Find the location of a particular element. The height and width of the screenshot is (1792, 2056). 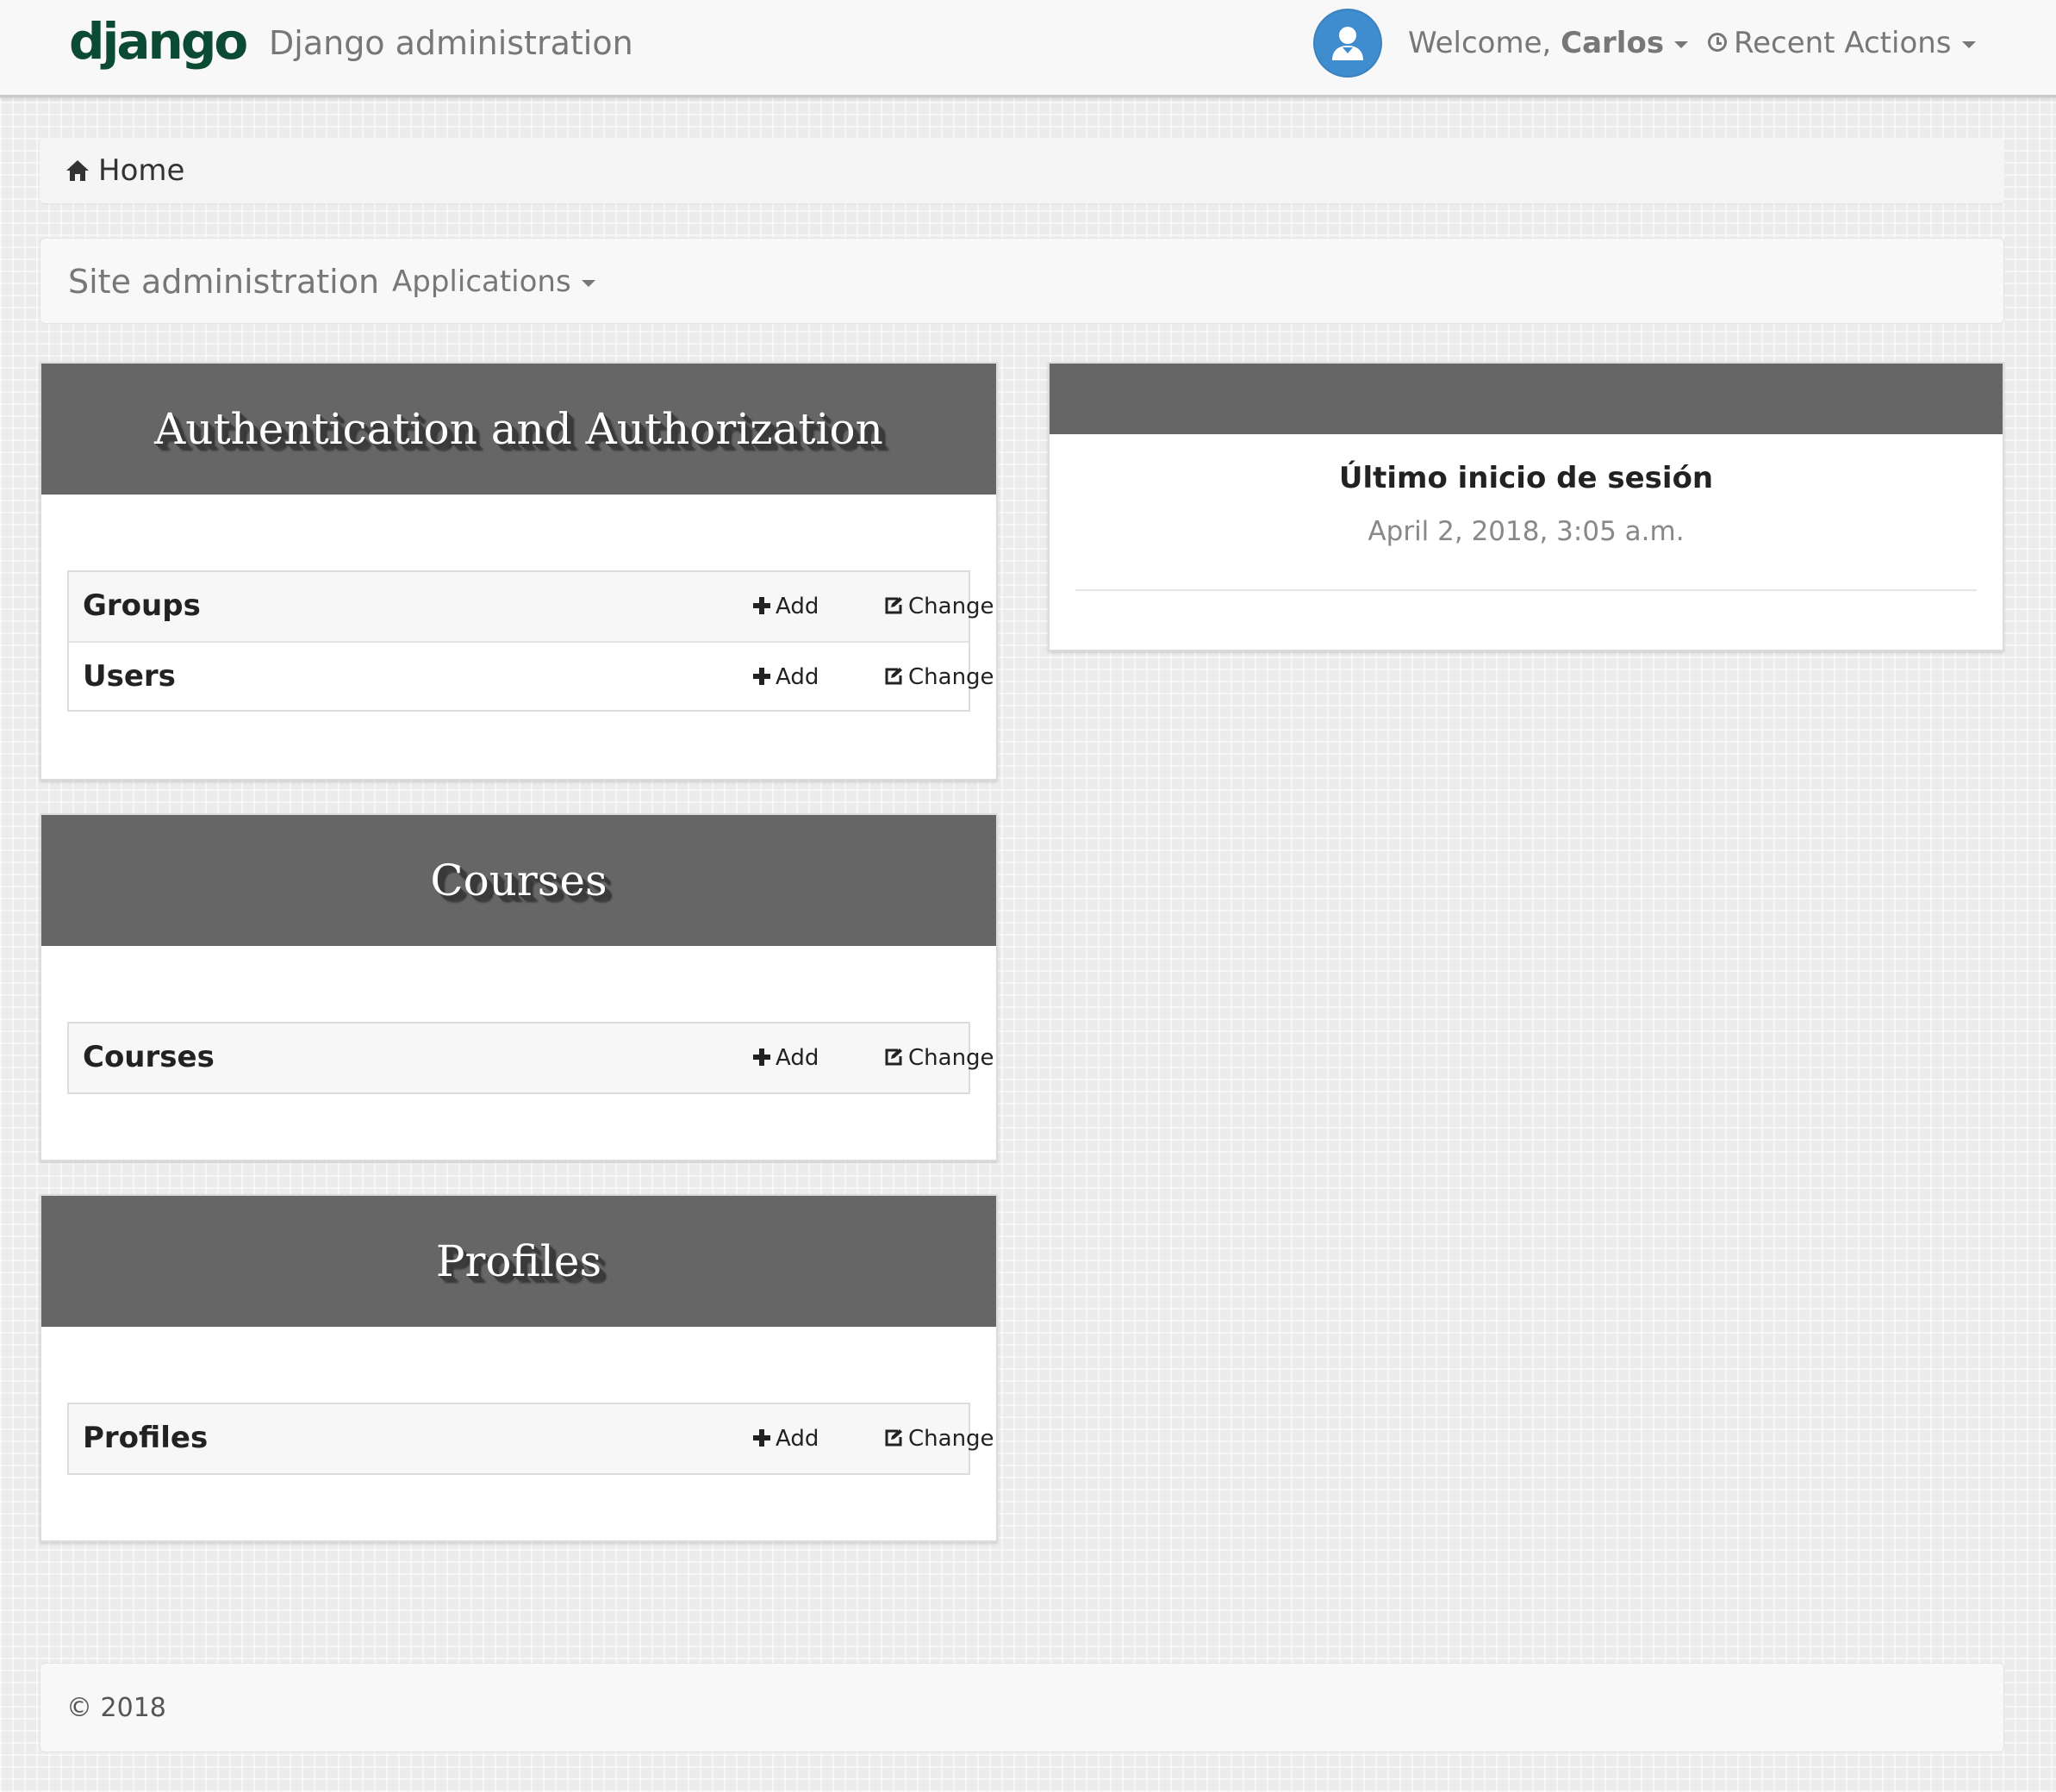

app-title: Profiles is located at coordinates (519, 1262).